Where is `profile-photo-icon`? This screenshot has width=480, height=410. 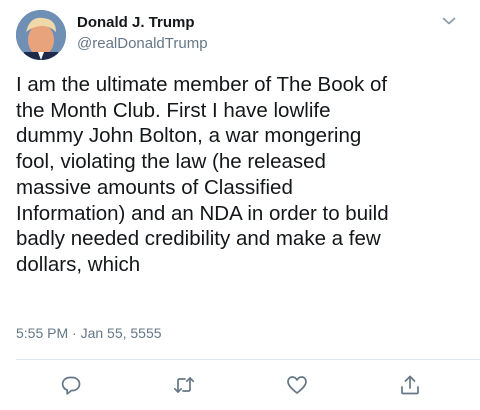
profile-photo-icon is located at coordinates (41, 35).